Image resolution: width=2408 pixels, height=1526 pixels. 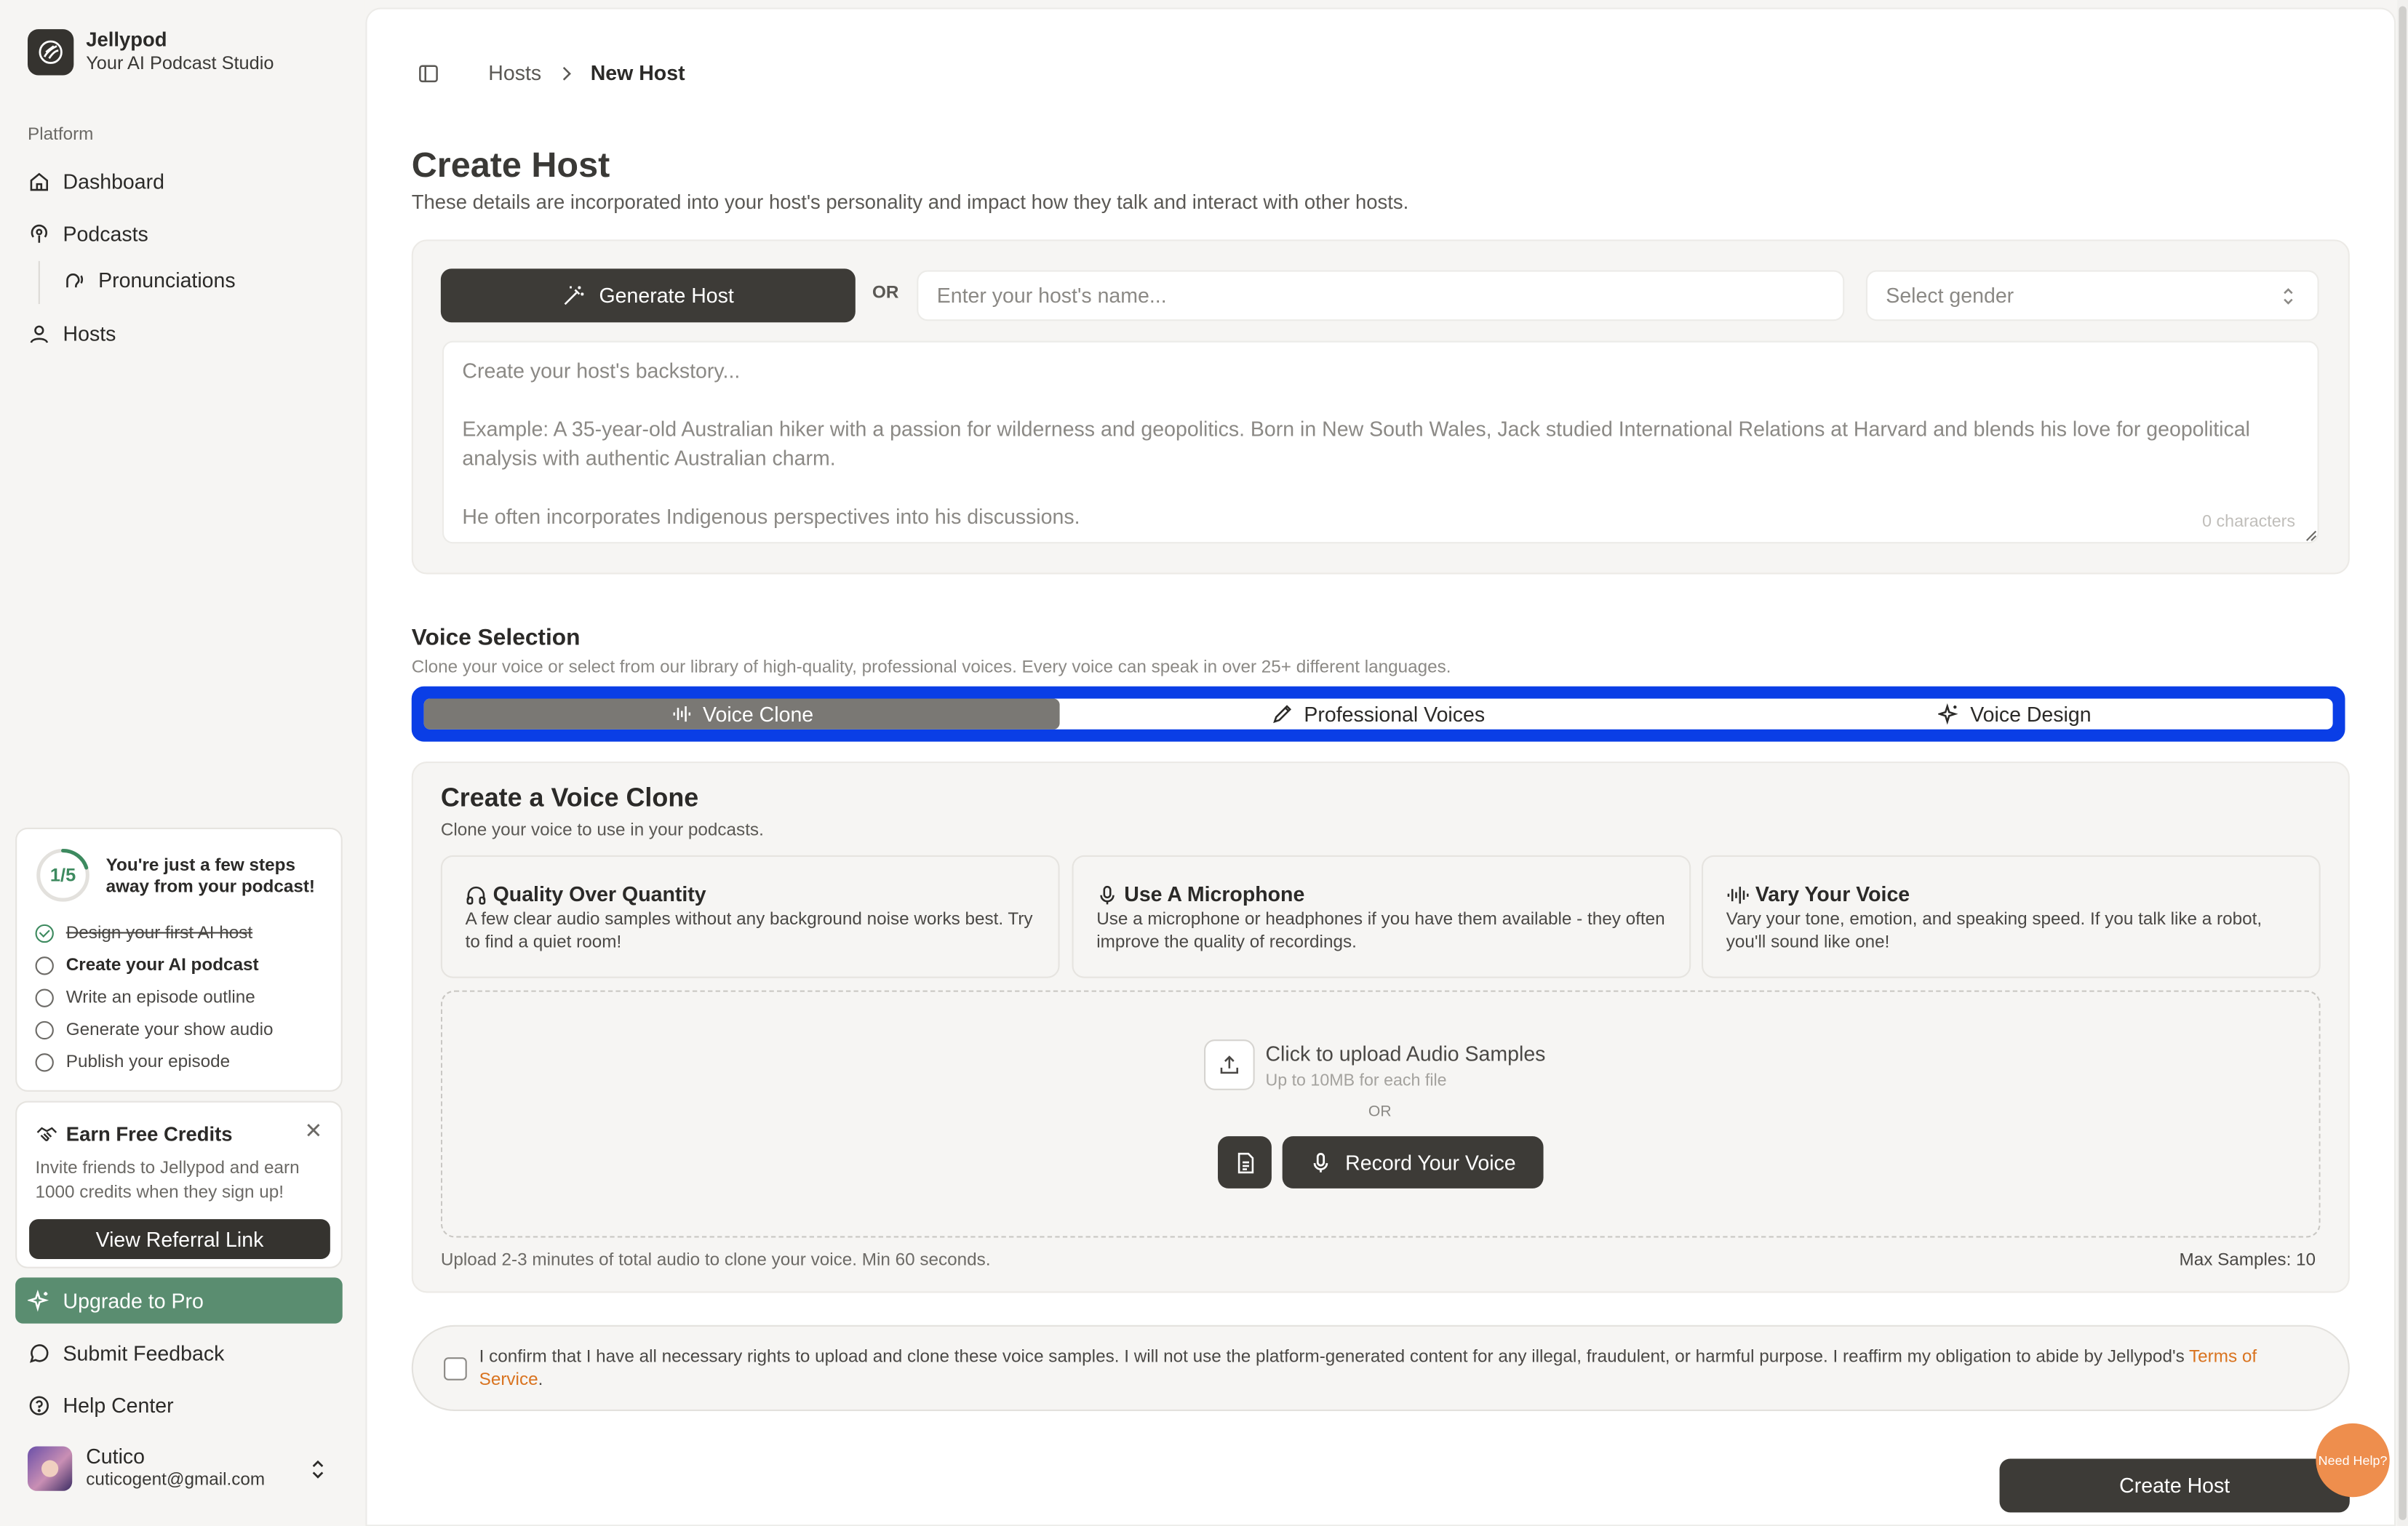 What do you see at coordinates (551, 72) in the screenshot?
I see `breadcrumb: Hosts New Host` at bounding box center [551, 72].